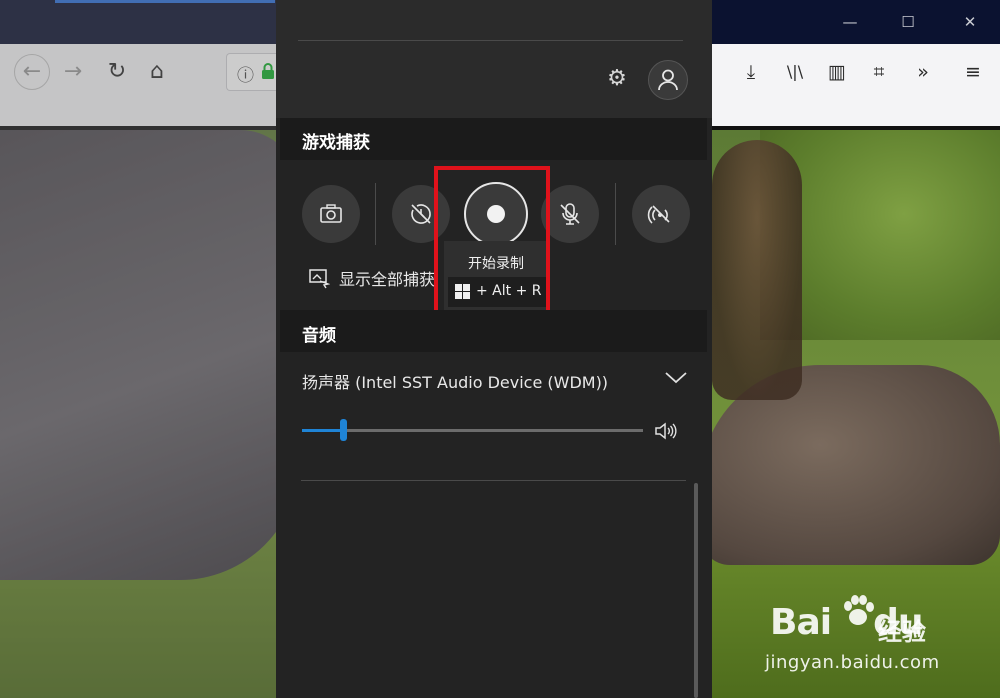 This screenshot has height=698, width=1000. I want to click on sidebar-icon: ▥, so click(837, 72).